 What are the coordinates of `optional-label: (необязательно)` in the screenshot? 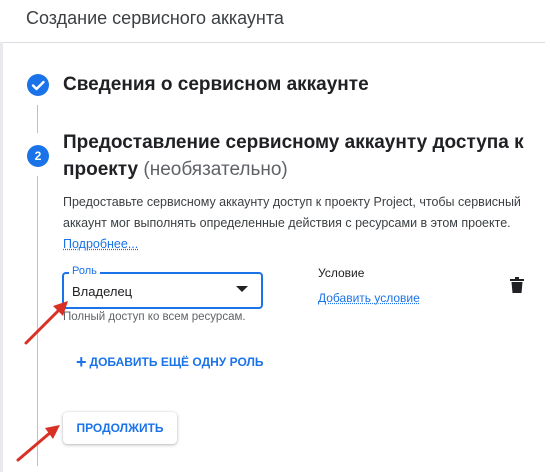 It's located at (215, 169).